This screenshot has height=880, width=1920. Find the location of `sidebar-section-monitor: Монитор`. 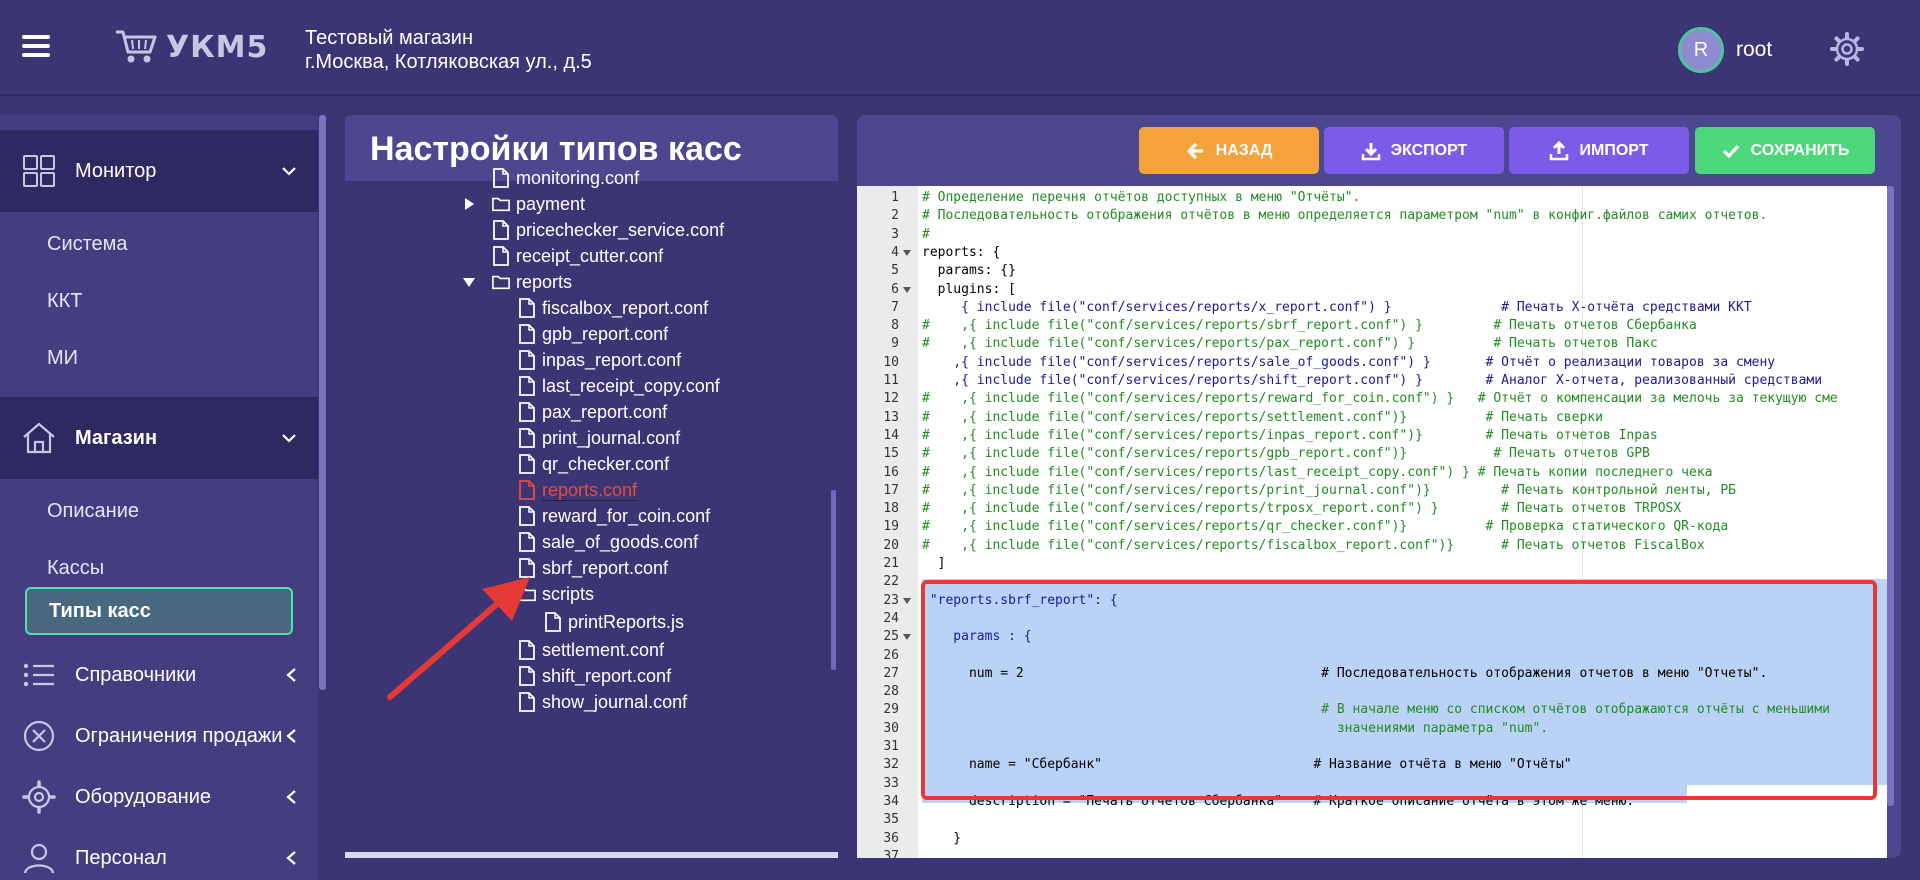

sidebar-section-monitor: Монитор is located at coordinates (159, 171).